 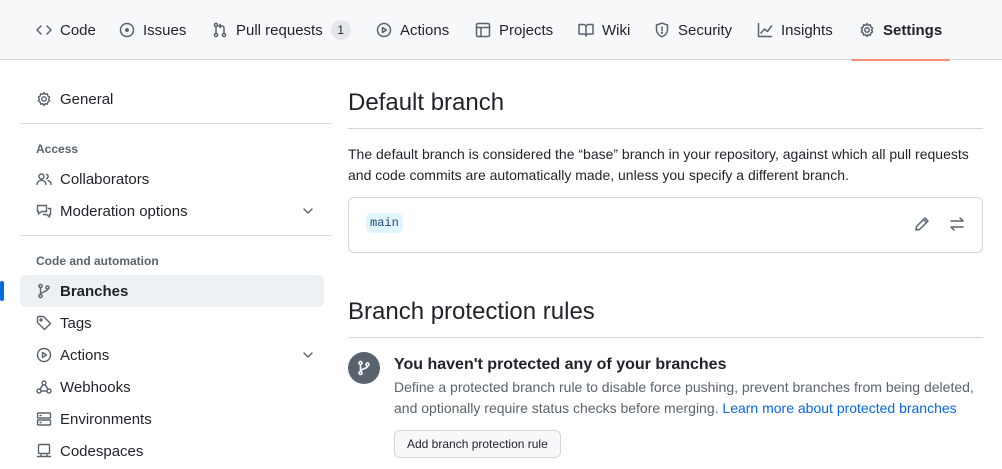 What do you see at coordinates (705, 30) in the screenshot?
I see `tab-security-label: Security` at bounding box center [705, 30].